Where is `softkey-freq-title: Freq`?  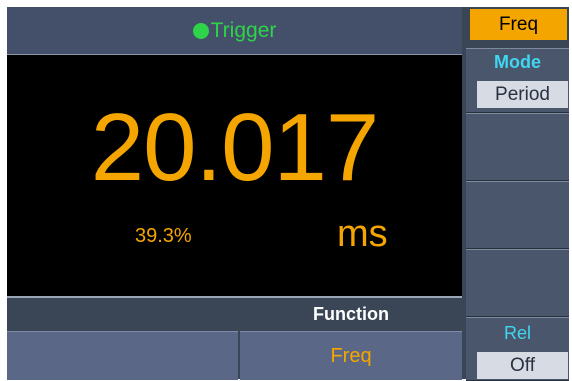 softkey-freq-title: Freq is located at coordinates (518, 24).